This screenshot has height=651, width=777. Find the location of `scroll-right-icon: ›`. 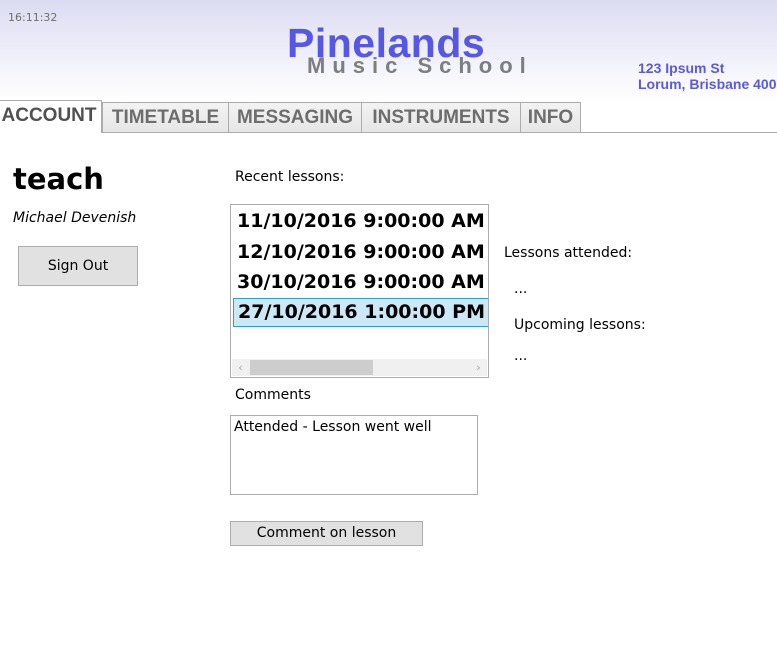

scroll-right-icon: › is located at coordinates (478, 367).